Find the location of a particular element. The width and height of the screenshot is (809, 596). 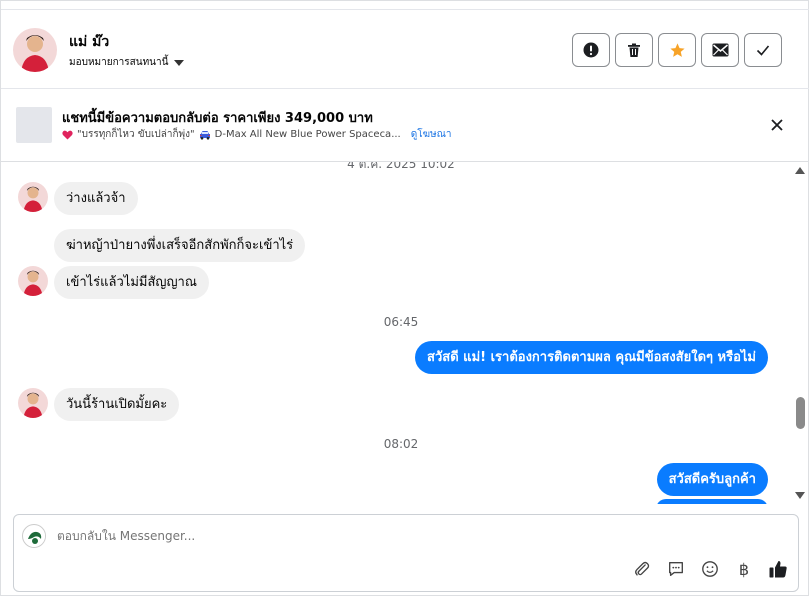

view-ad-link: ดูโฆษณา is located at coordinates (431, 134).